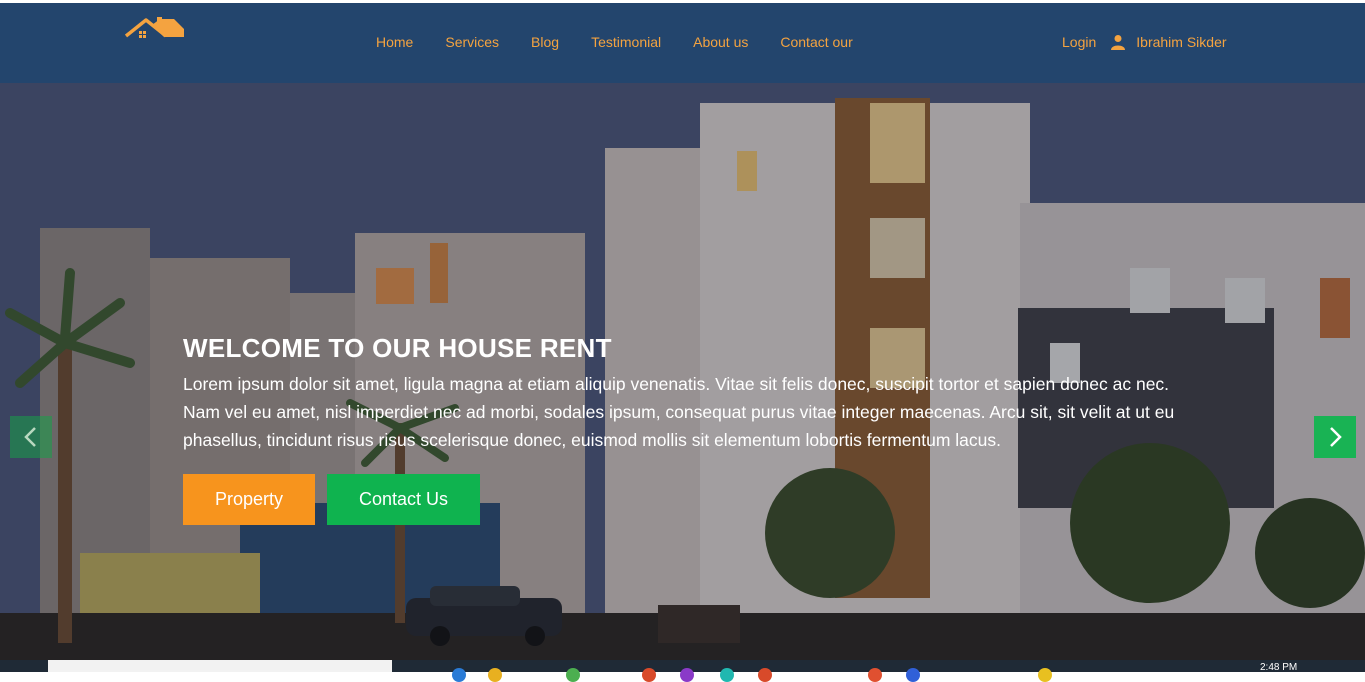 Image resolution: width=1365 pixels, height=682 pixels. What do you see at coordinates (816, 44) in the screenshot?
I see `nav-link-contact: Contact our` at bounding box center [816, 44].